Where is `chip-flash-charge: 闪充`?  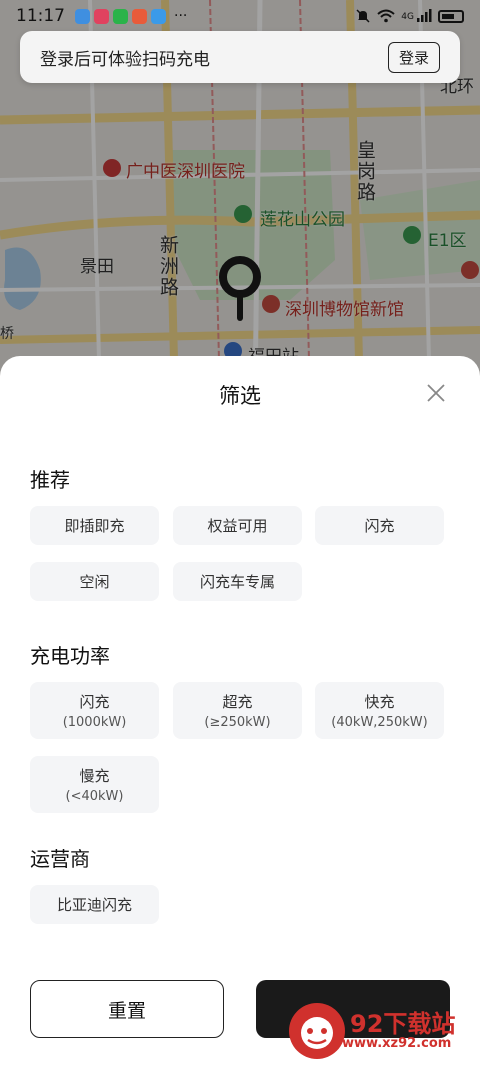
chip-flash-charge: 闪充 is located at coordinates (379, 525).